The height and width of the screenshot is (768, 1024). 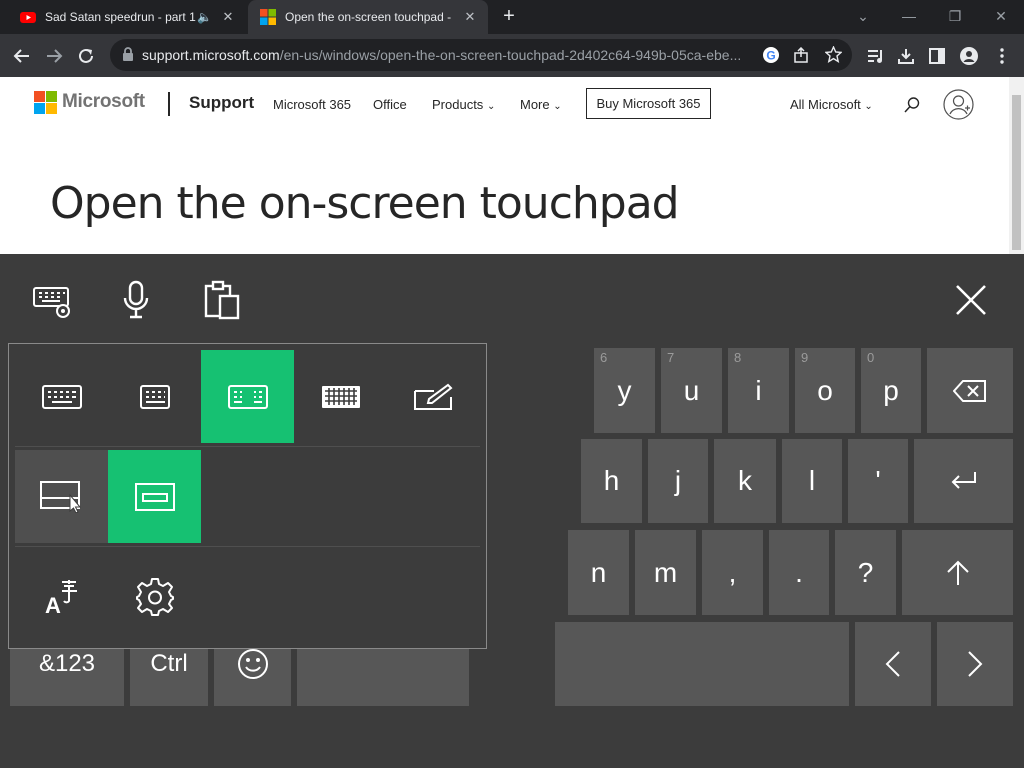 I want to click on microsoft-logo-icon, so click(x=45, y=102).